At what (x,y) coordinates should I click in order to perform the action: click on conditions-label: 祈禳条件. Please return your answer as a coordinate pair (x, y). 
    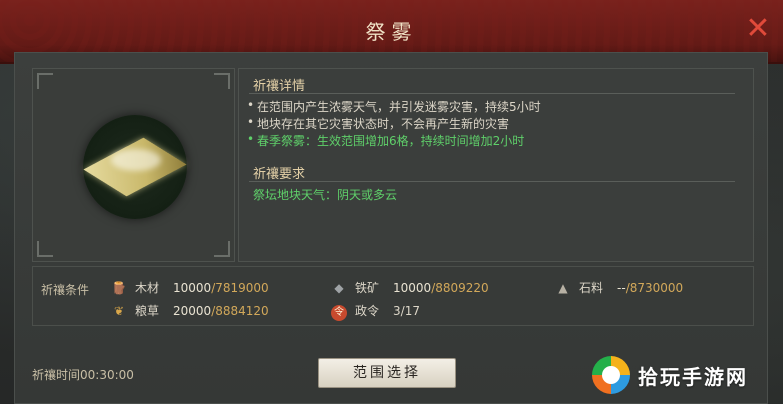
    Looking at the image, I should click on (65, 290).